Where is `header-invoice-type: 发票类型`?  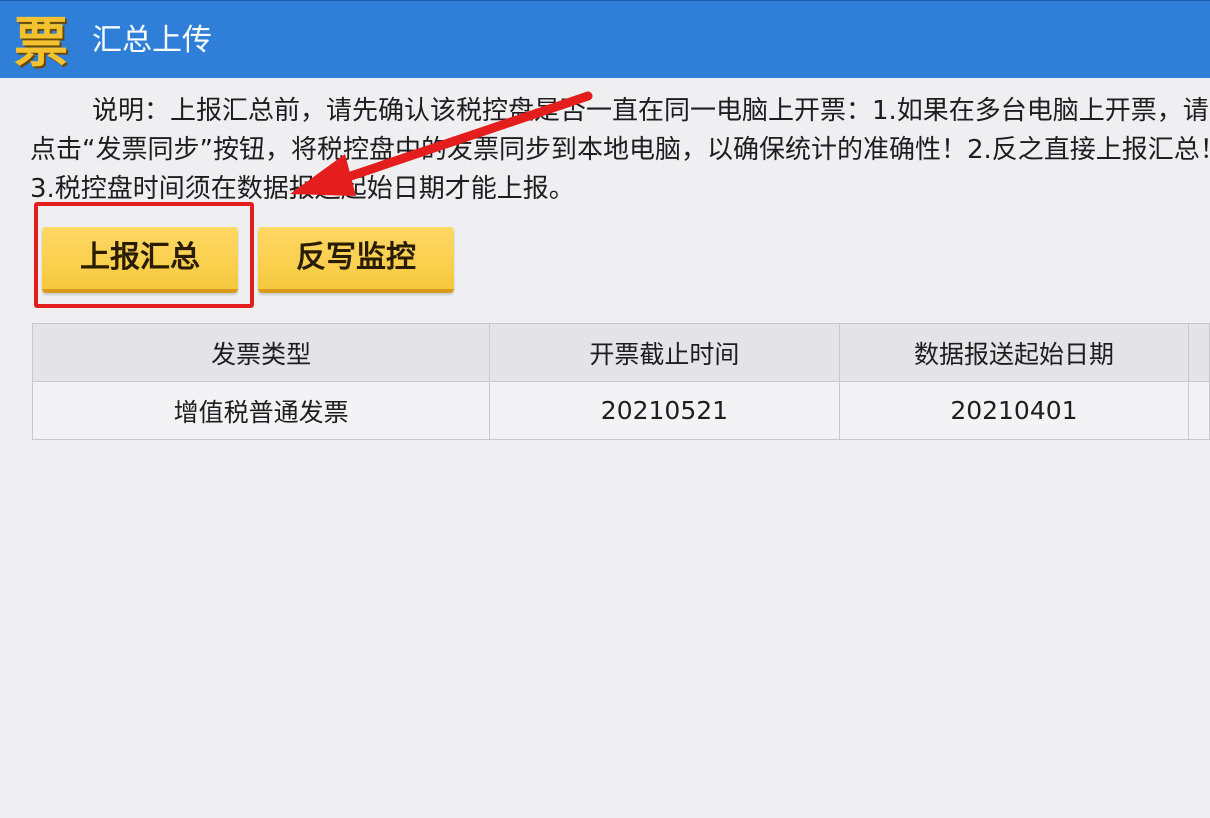
header-invoice-type: 发票类型 is located at coordinates (261, 352).